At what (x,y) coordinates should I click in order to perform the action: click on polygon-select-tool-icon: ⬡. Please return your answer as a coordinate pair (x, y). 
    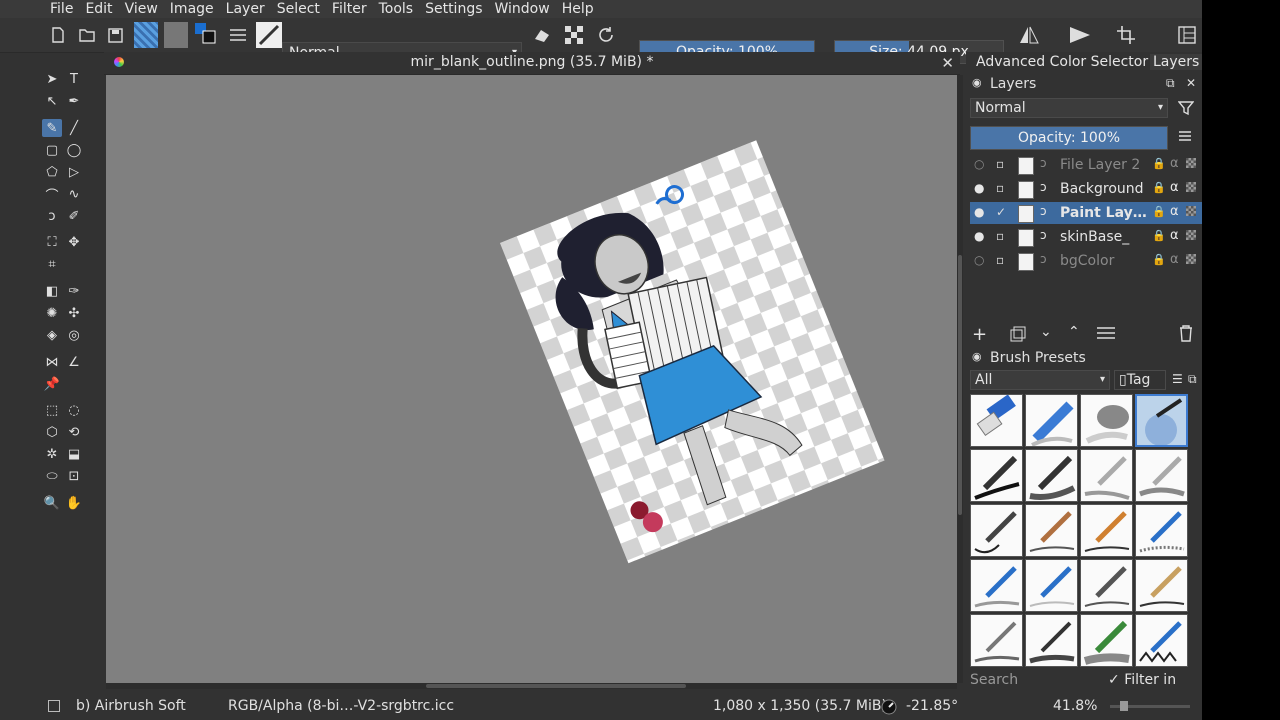
    Looking at the image, I should click on (52, 432).